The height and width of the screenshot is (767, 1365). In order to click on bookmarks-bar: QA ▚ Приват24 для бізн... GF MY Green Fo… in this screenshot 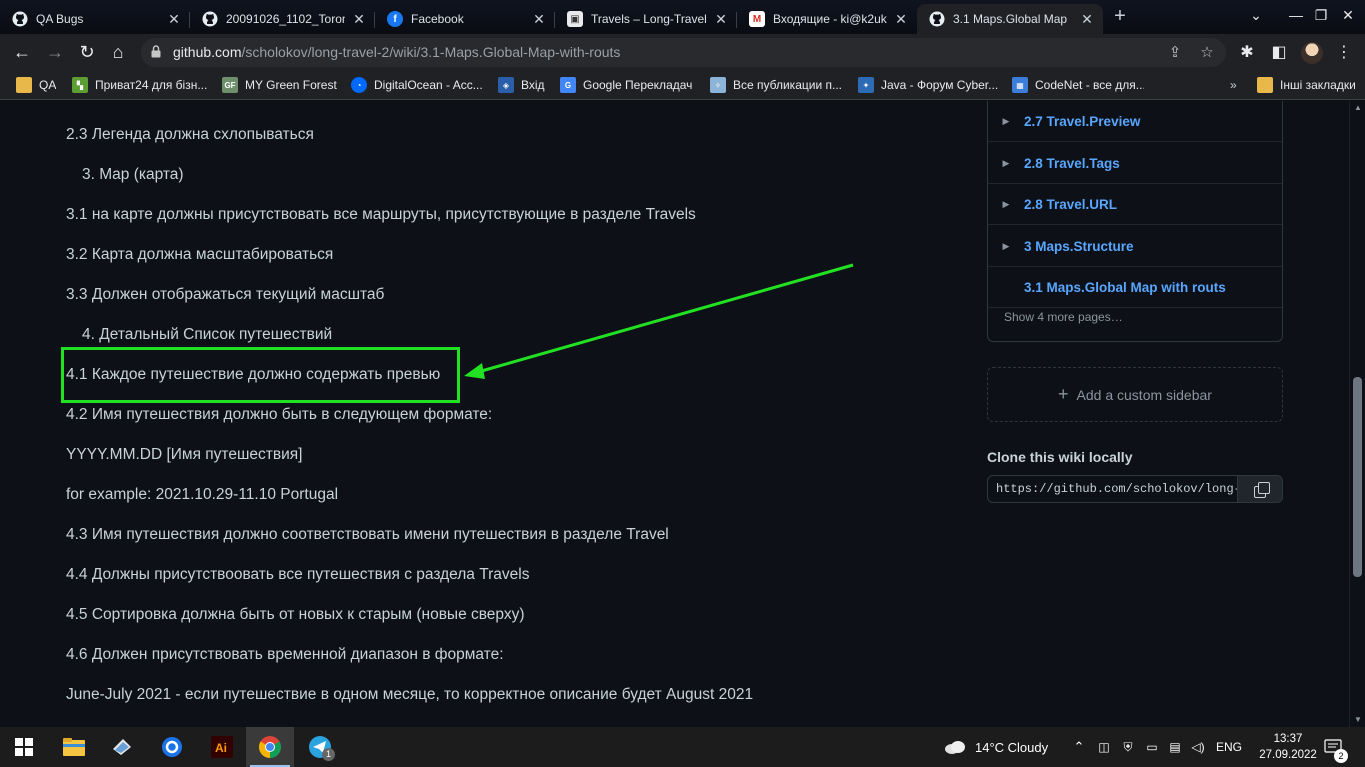, I will do `click(682, 85)`.